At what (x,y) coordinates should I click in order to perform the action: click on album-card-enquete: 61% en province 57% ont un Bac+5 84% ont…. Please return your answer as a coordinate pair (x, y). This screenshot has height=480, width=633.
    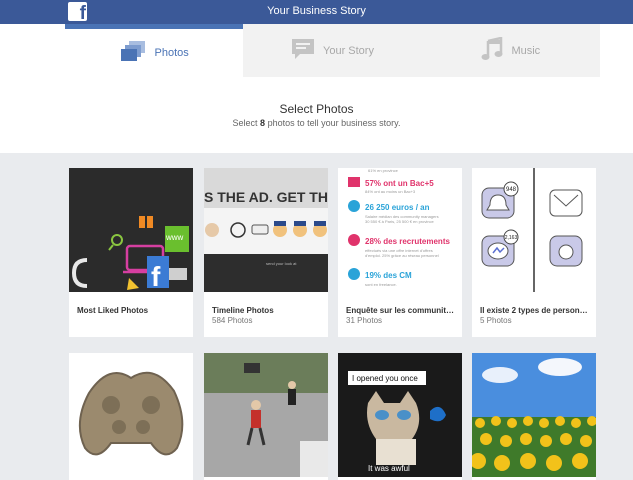
    Looking at the image, I should click on (400, 252).